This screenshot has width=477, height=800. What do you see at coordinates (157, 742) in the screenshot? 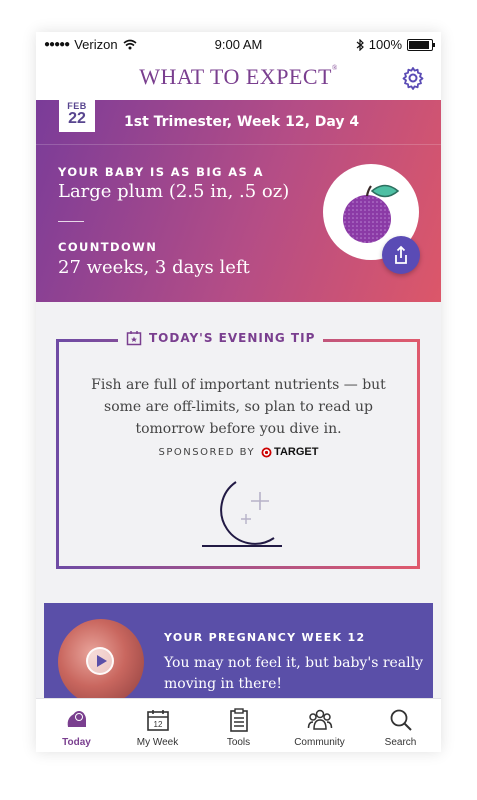
I see `tab-my-week-label: My Week` at bounding box center [157, 742].